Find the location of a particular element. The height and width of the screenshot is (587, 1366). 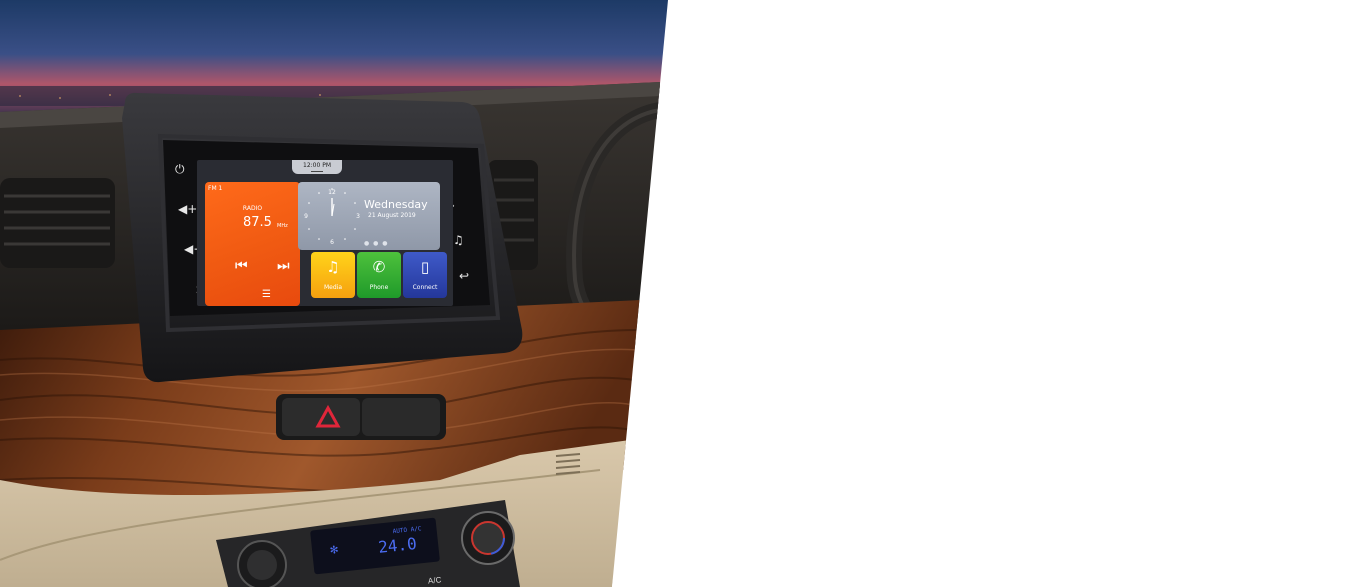

connect-app-tile: ▯ Connect is located at coordinates (425, 275).